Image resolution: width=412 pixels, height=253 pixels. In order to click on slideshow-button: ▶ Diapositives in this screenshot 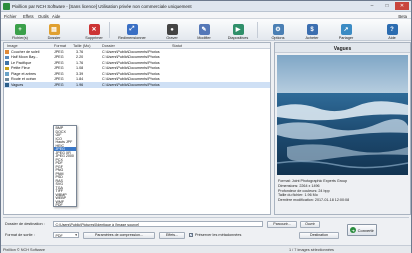, I will do `click(238, 30)`.